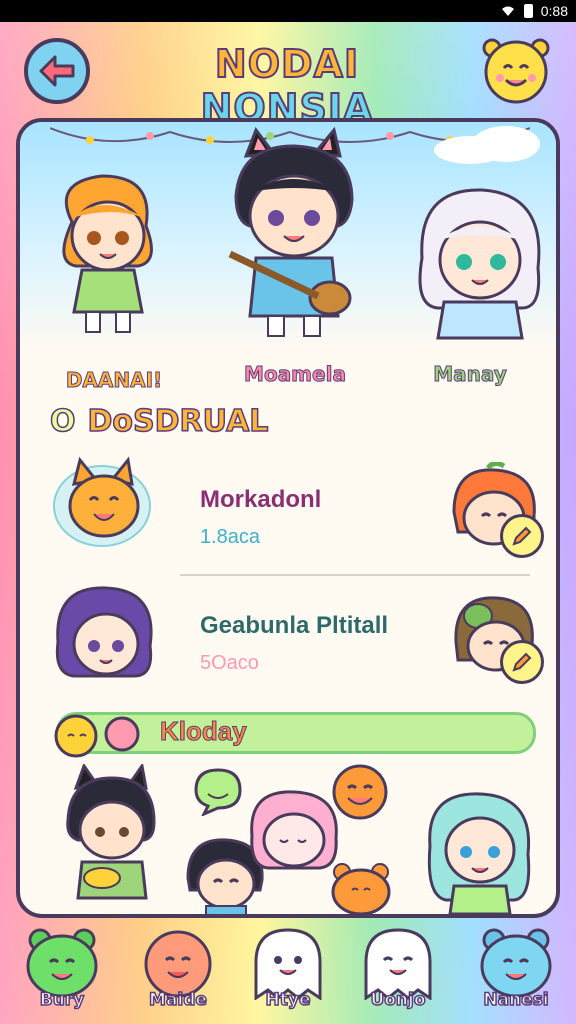 The image size is (576, 1024). I want to click on section-title: DoSDRUAL, so click(178, 421).